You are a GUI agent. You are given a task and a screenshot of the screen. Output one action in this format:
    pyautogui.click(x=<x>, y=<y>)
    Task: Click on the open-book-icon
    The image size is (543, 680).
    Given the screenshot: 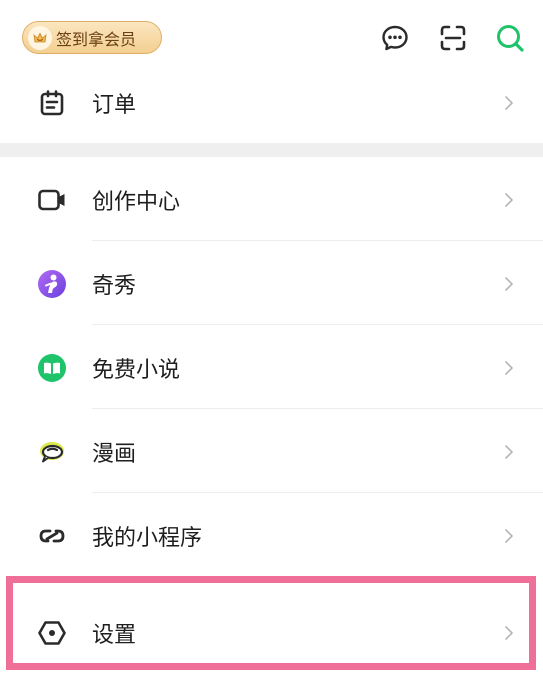 What is the action you would take?
    pyautogui.click(x=52, y=368)
    